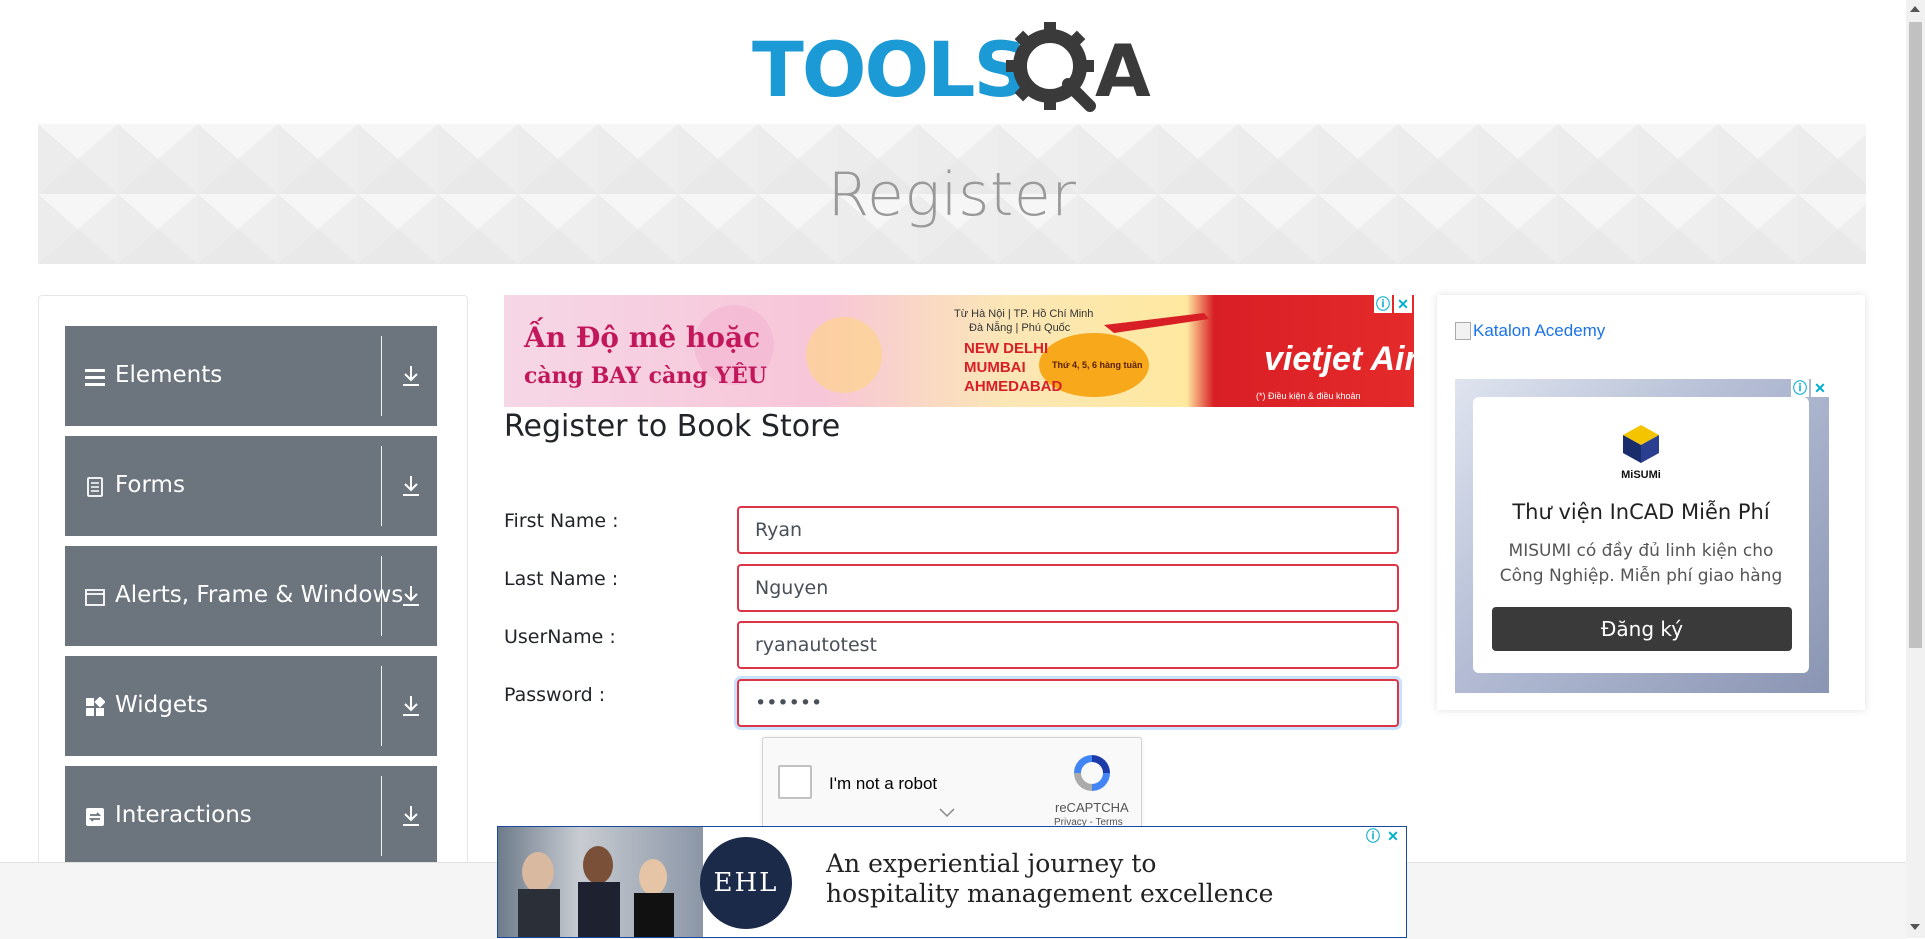 Image resolution: width=1925 pixels, height=939 pixels. What do you see at coordinates (561, 579) in the screenshot?
I see `last-name-label: Last Name :` at bounding box center [561, 579].